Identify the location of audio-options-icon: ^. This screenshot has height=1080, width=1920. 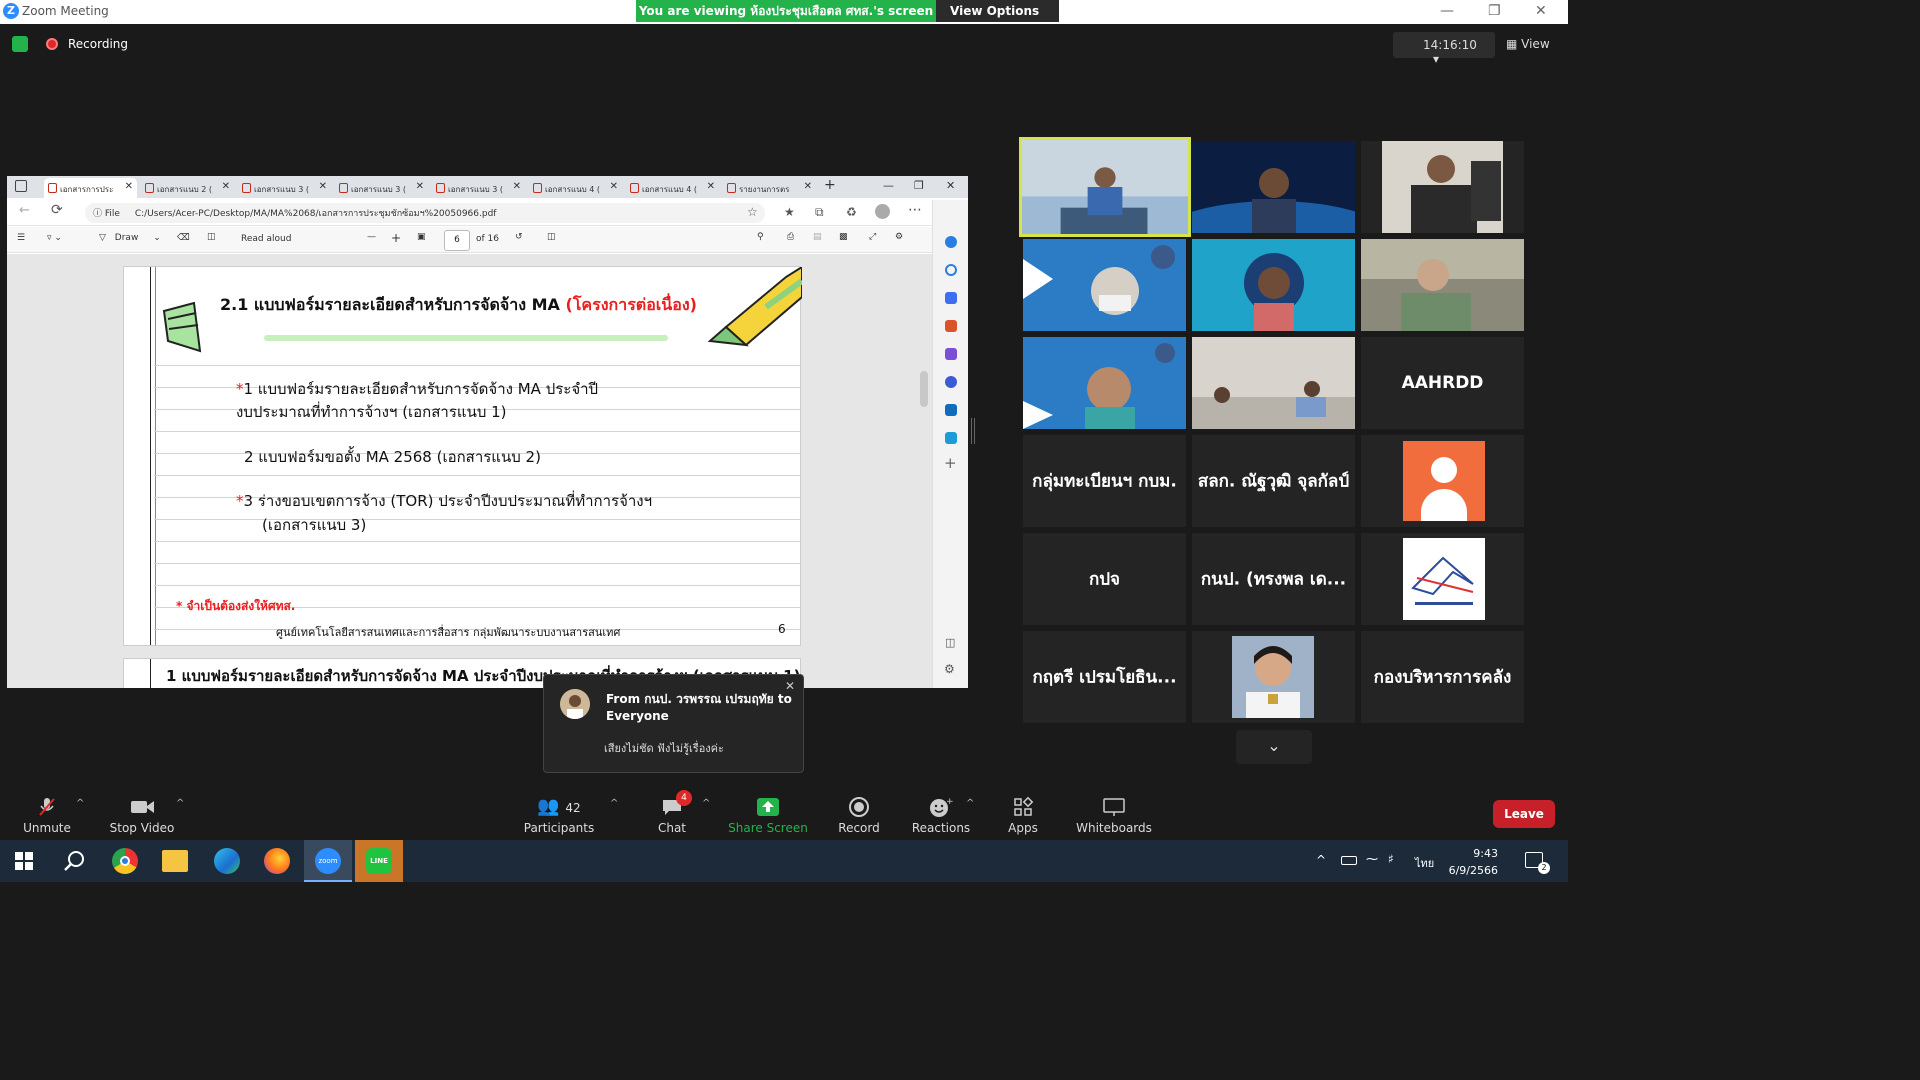
(80, 803).